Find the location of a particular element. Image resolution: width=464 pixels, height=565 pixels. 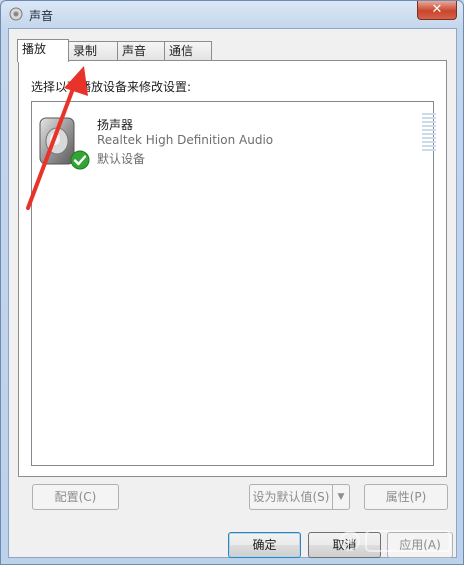

tab-recording: 录制 is located at coordinates (93, 50).